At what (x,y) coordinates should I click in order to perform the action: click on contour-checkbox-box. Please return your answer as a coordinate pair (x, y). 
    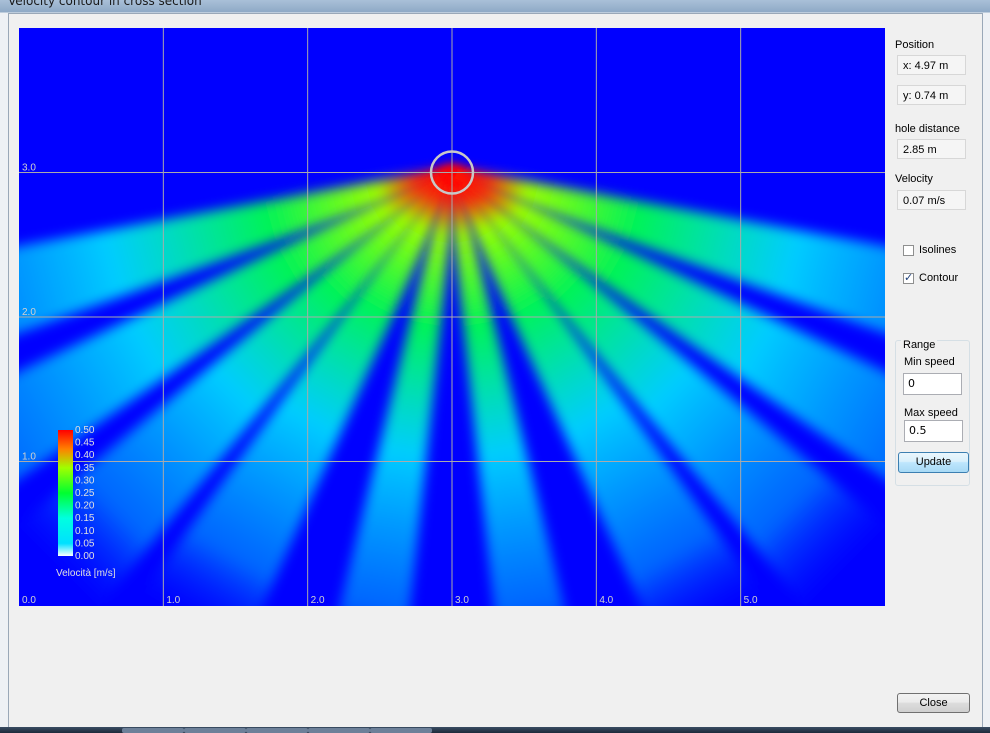
    Looking at the image, I should click on (908, 277).